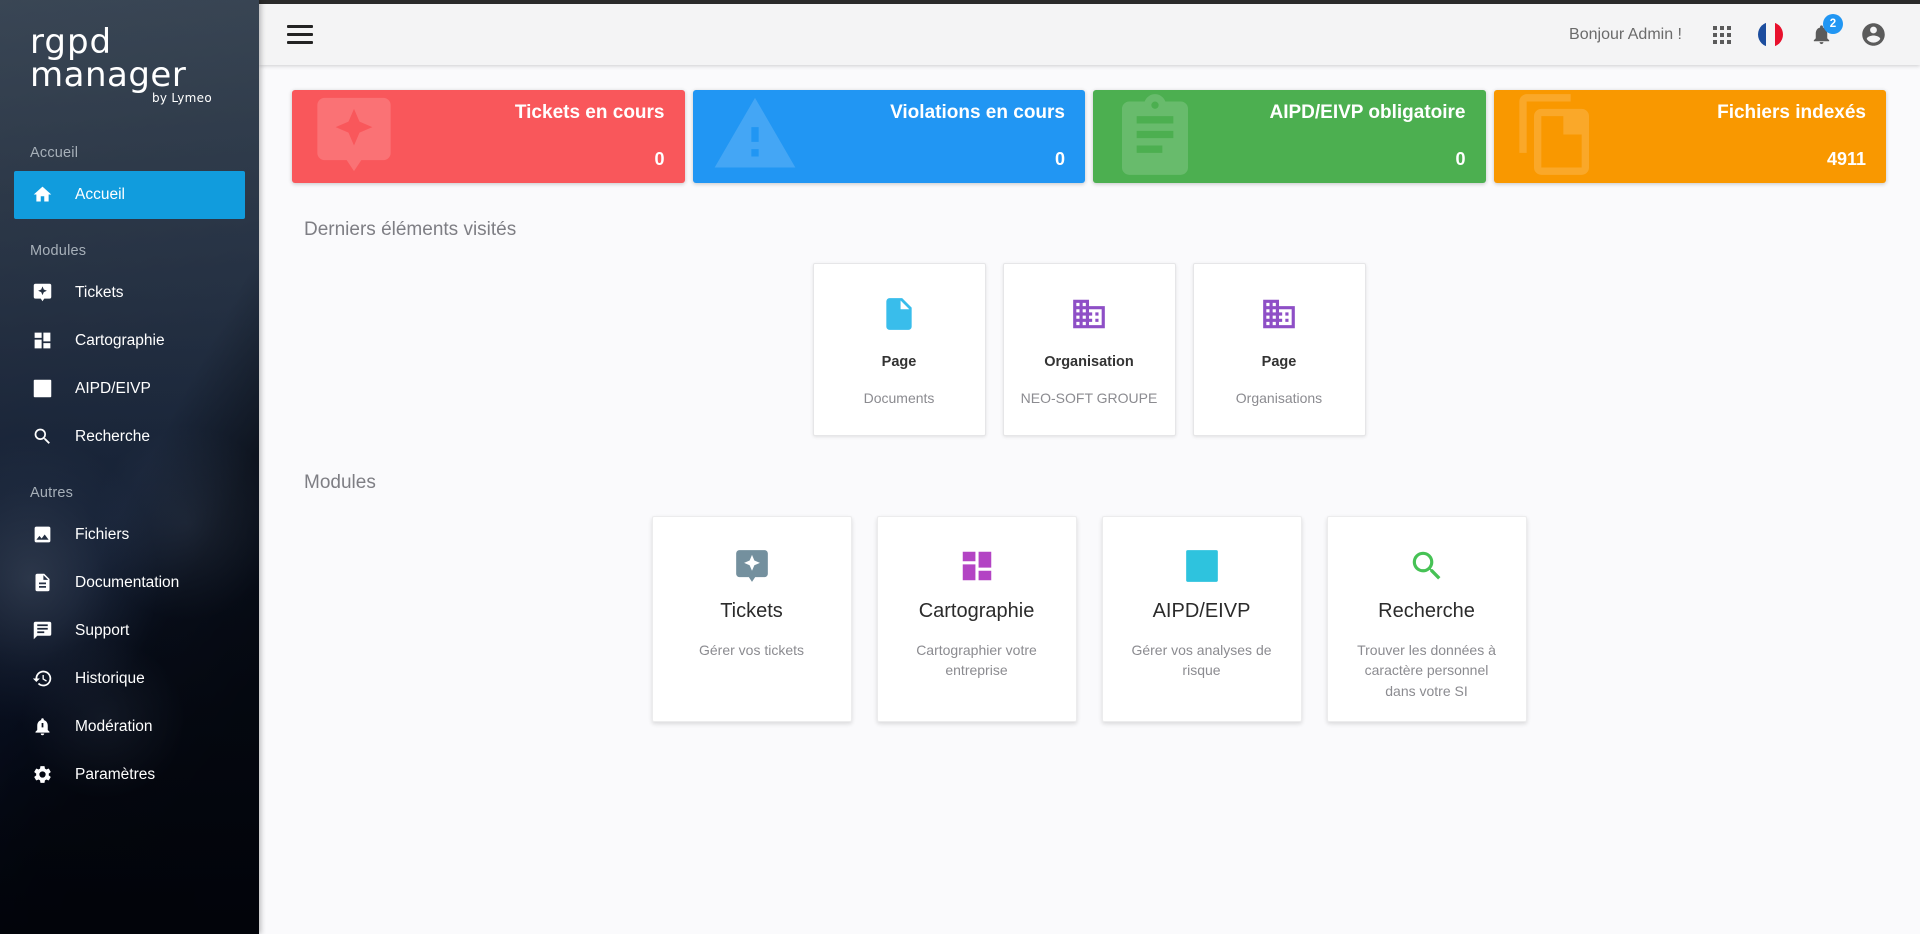 Image resolution: width=1920 pixels, height=934 pixels. Describe the element at coordinates (976, 660) in the screenshot. I see `module-card-subtitle: Cartographier votre entreprise` at that location.